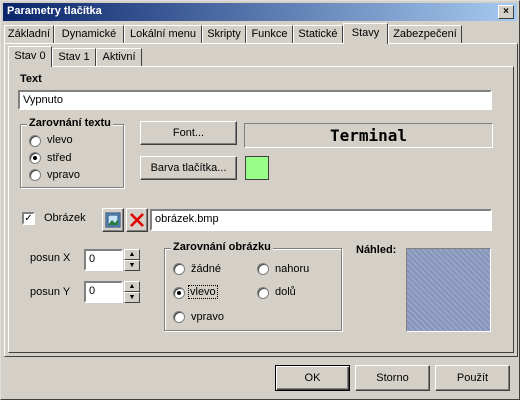  Describe the element at coordinates (179, 269) in the screenshot. I see `radio-image-none` at that location.